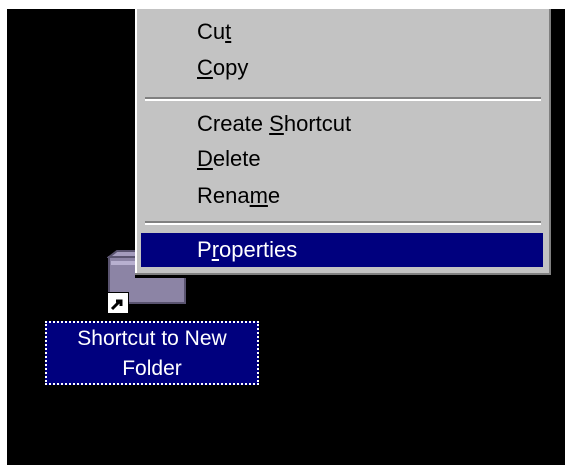 The height and width of the screenshot is (475, 572). Describe the element at coordinates (223, 195) in the screenshot. I see `menu-item-rename-text: Rena` at that location.